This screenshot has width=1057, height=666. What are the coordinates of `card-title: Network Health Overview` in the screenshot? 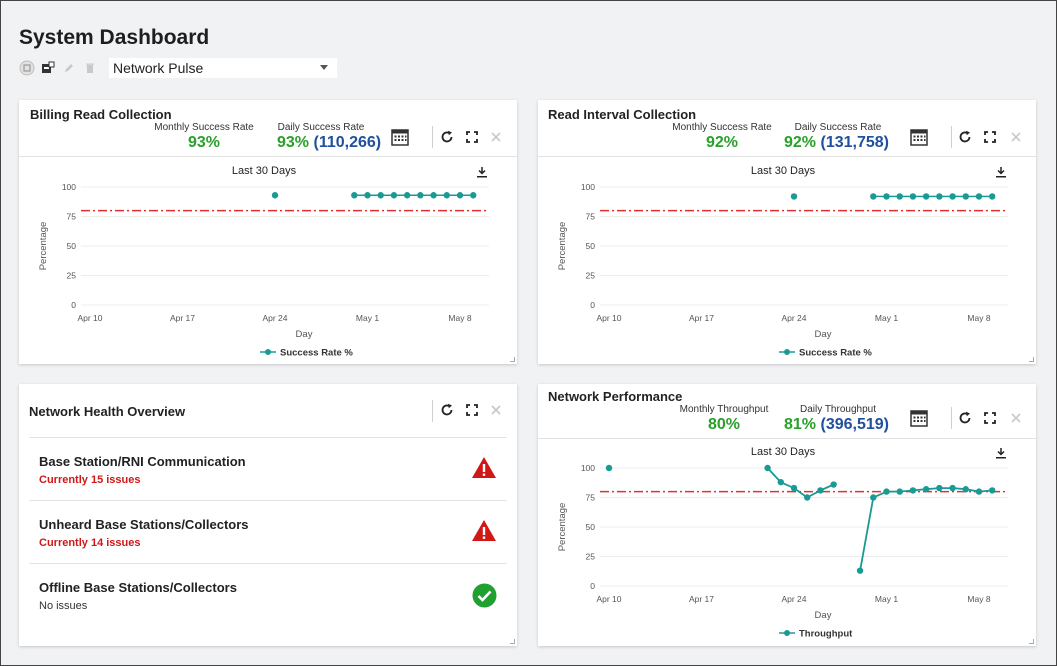 It's located at (107, 411).